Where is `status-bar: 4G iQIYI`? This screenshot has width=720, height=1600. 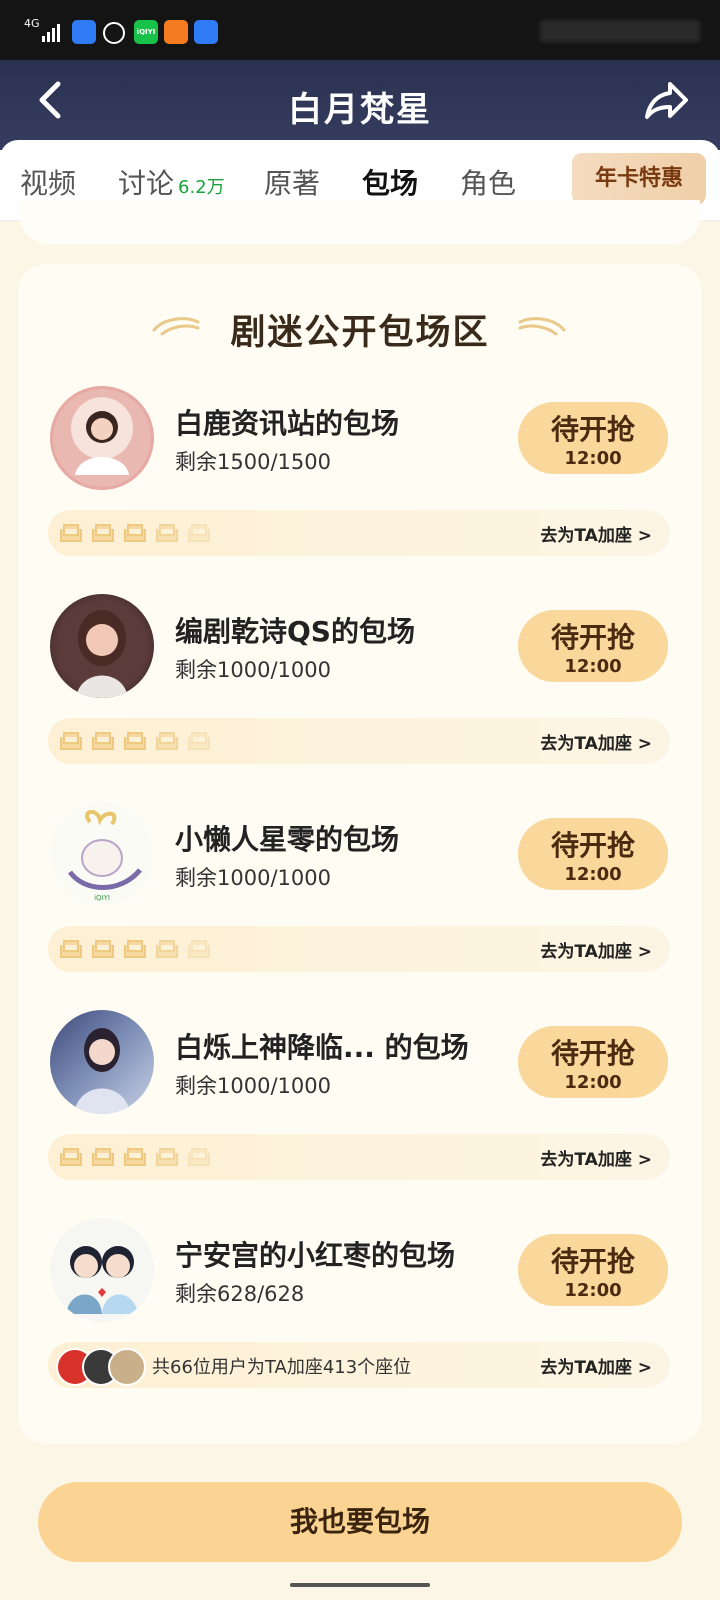 status-bar: 4G iQIYI is located at coordinates (360, 30).